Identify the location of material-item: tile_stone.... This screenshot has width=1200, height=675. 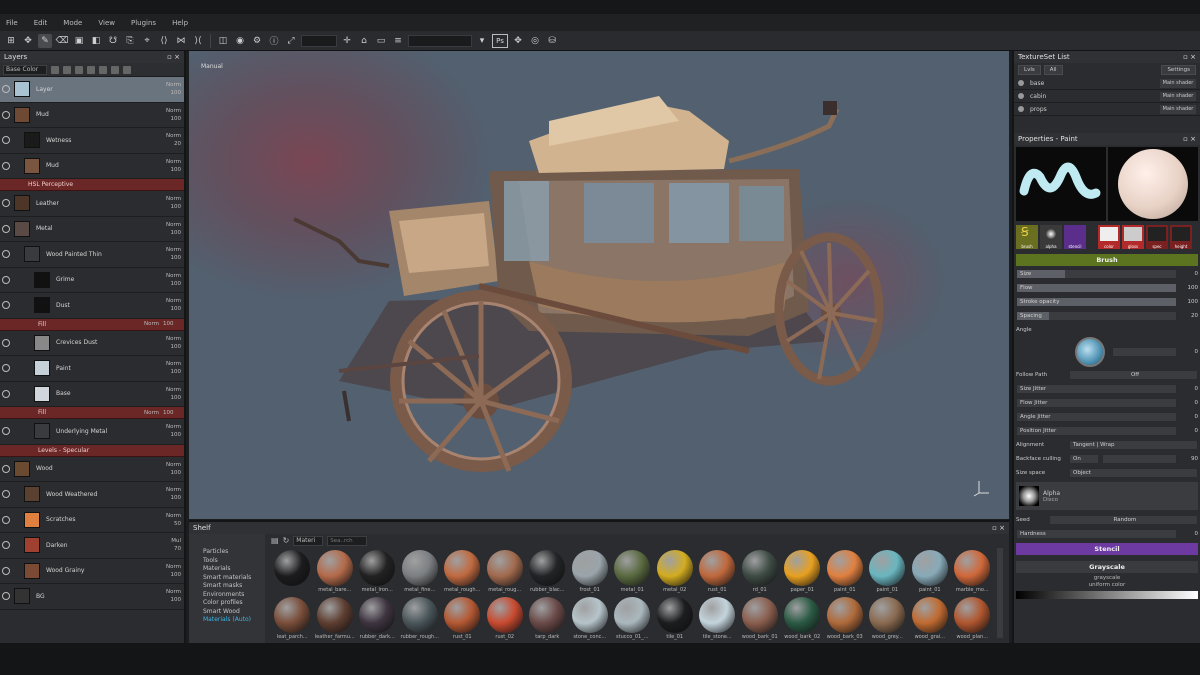
(717, 618).